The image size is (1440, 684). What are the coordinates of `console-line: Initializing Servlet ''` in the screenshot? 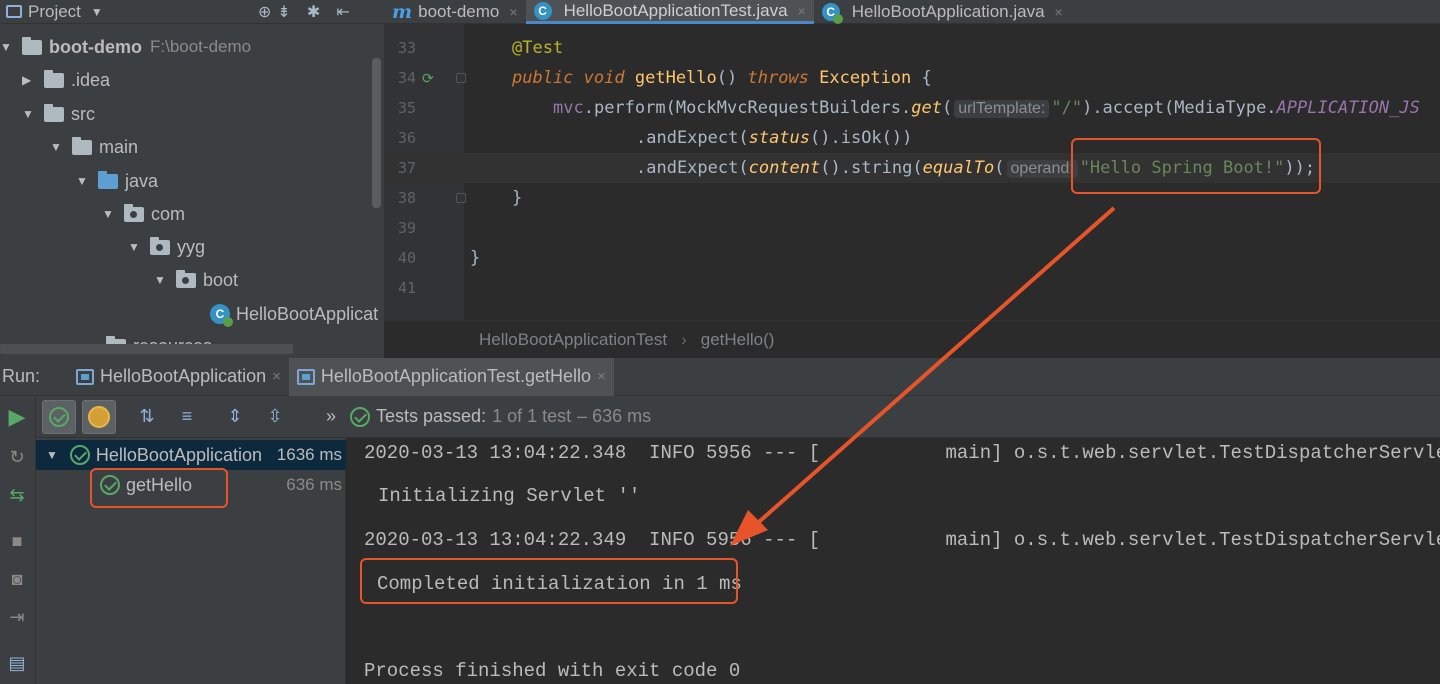 It's located at (509, 496).